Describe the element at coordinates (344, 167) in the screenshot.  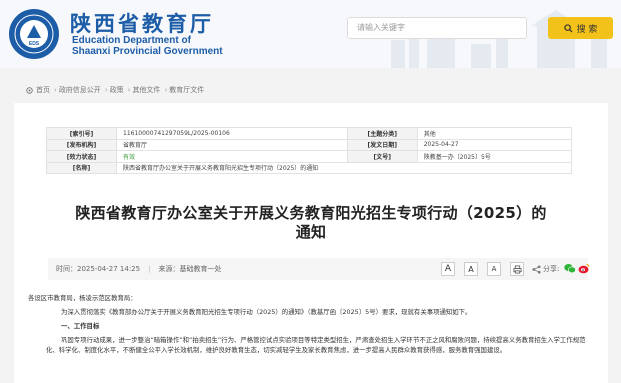
I see `meta-value-name: 陕西省教育厅办公室关于开展义务教育阳光招生专项行动（2025）的通知` at that location.